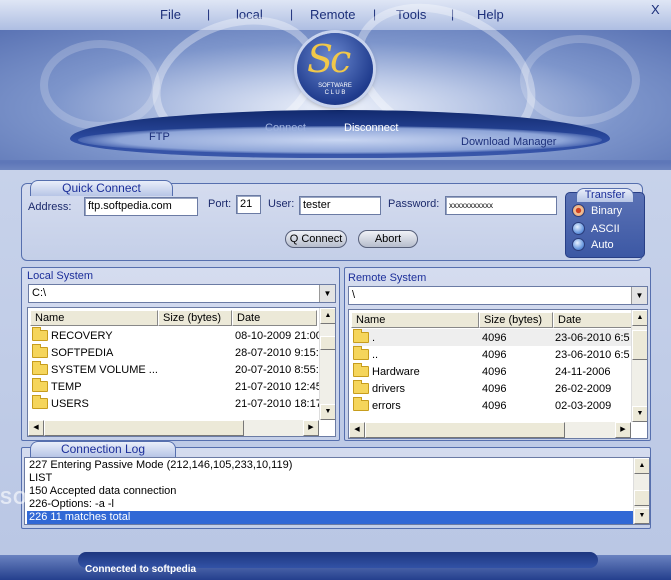 This screenshot has height=580, width=671. Describe the element at coordinates (414, 204) in the screenshot. I see `password-label: Password:` at that location.